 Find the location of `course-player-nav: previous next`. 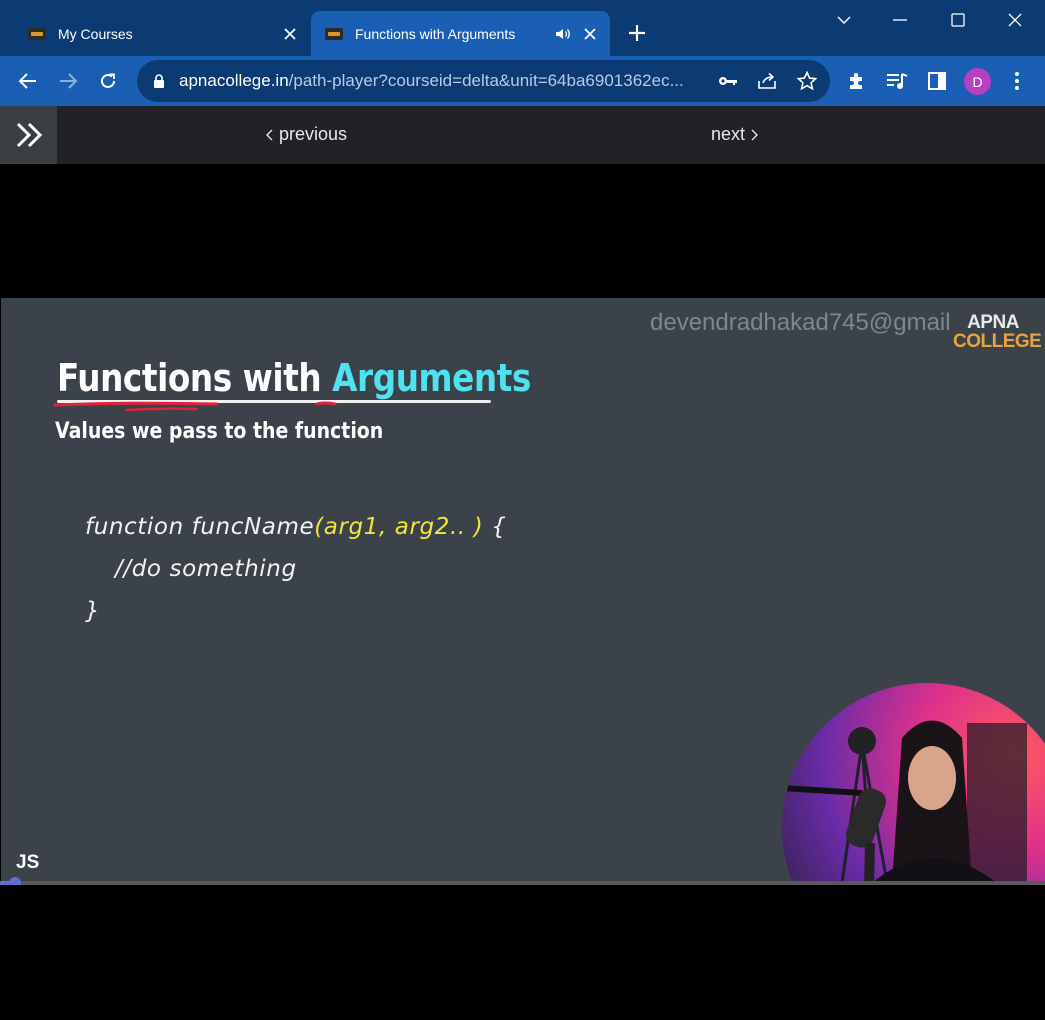

course-player-nav: previous next is located at coordinates (522, 135).